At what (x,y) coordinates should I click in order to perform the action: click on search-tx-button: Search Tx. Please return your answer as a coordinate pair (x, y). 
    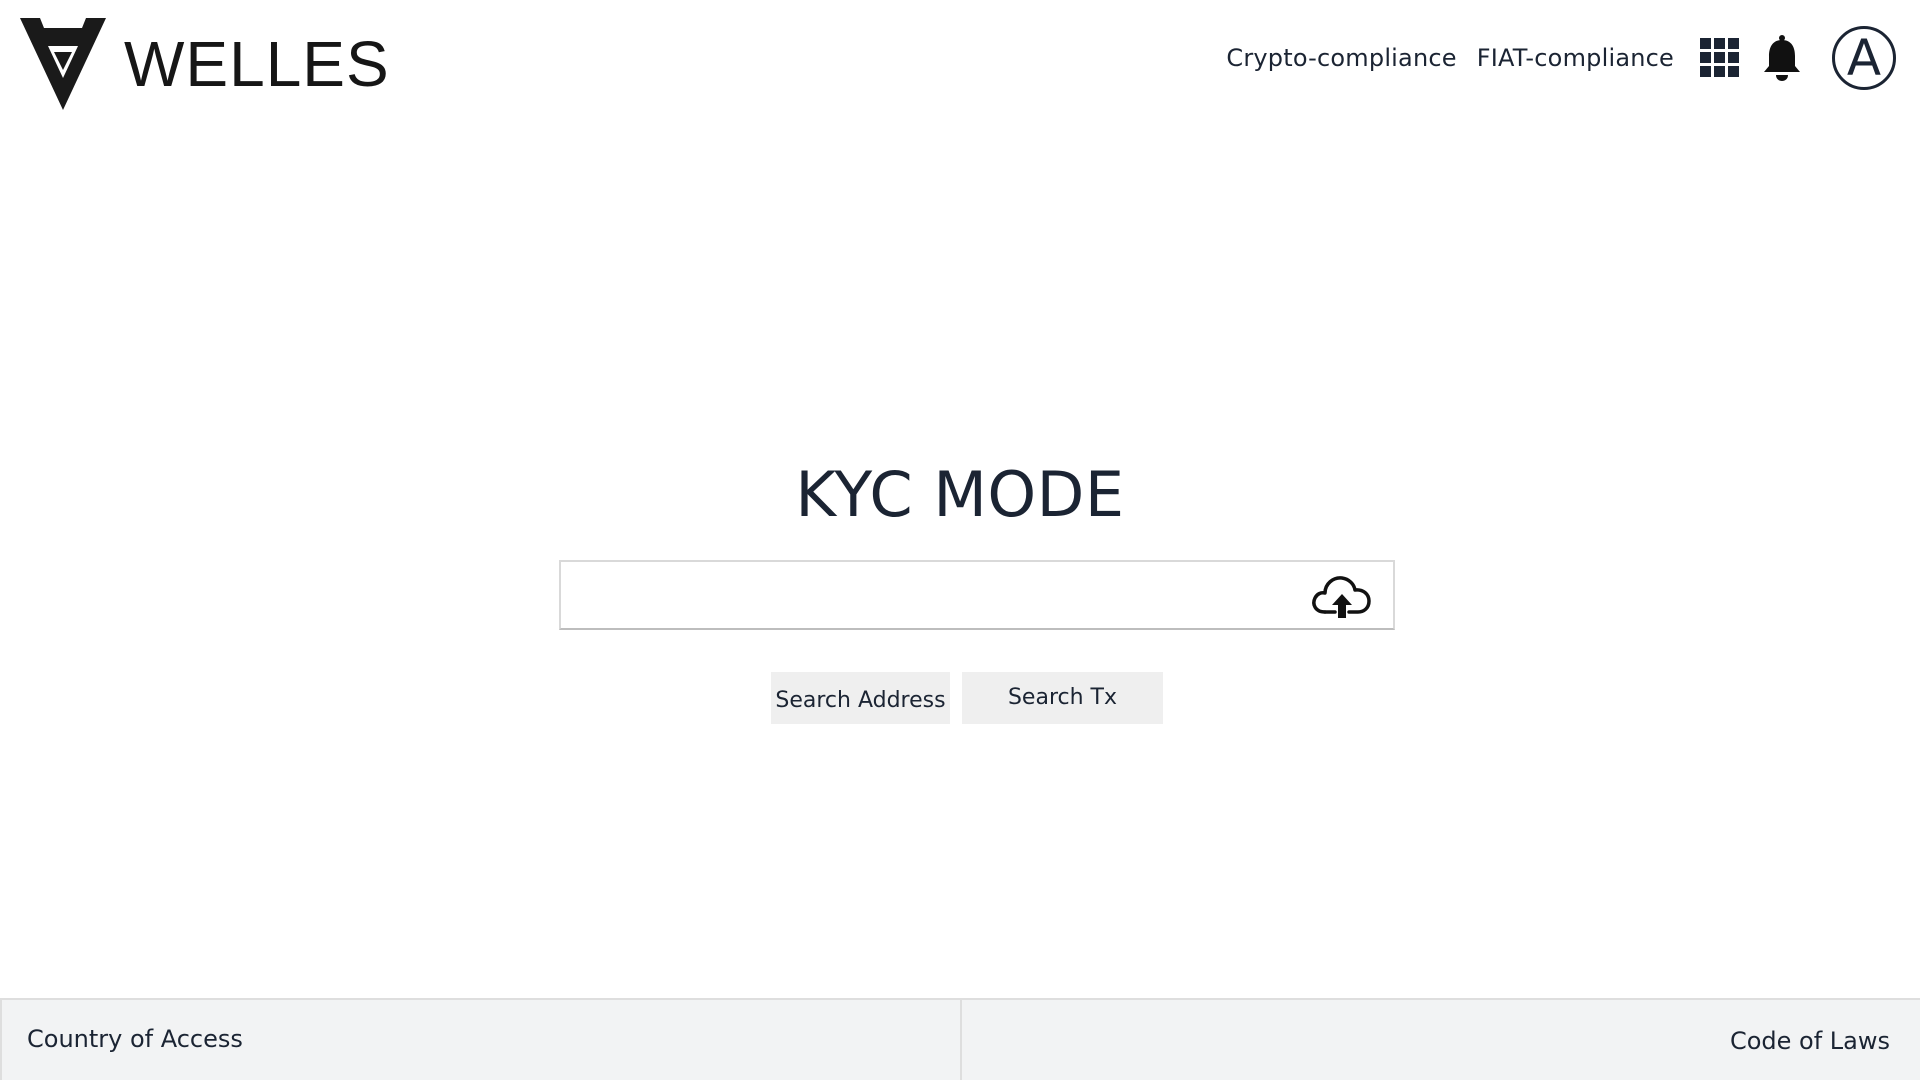
    Looking at the image, I should click on (1062, 698).